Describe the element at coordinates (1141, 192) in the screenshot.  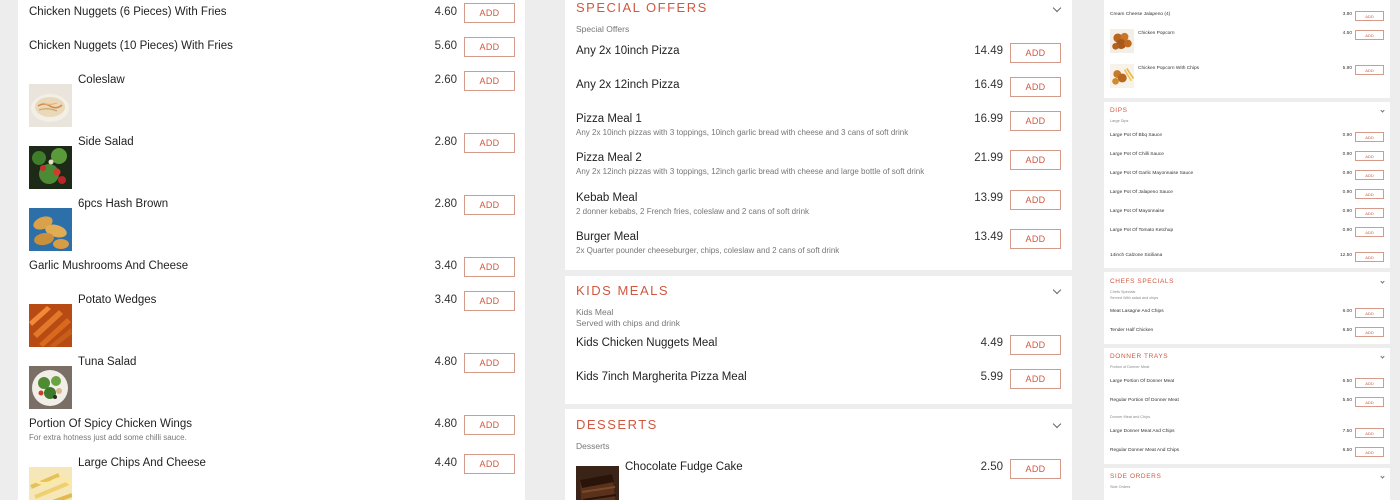
I see `item-name: Large Pot Of Jalapeno Sauce` at that location.